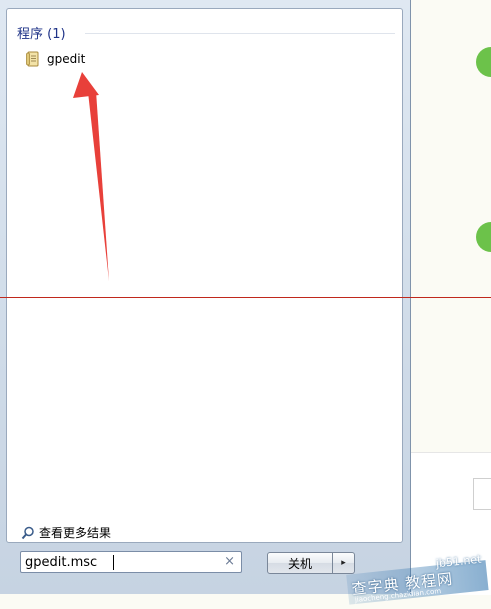  What do you see at coordinates (245, 297) in the screenshot?
I see `annotation-horizontal-line` at bounding box center [245, 297].